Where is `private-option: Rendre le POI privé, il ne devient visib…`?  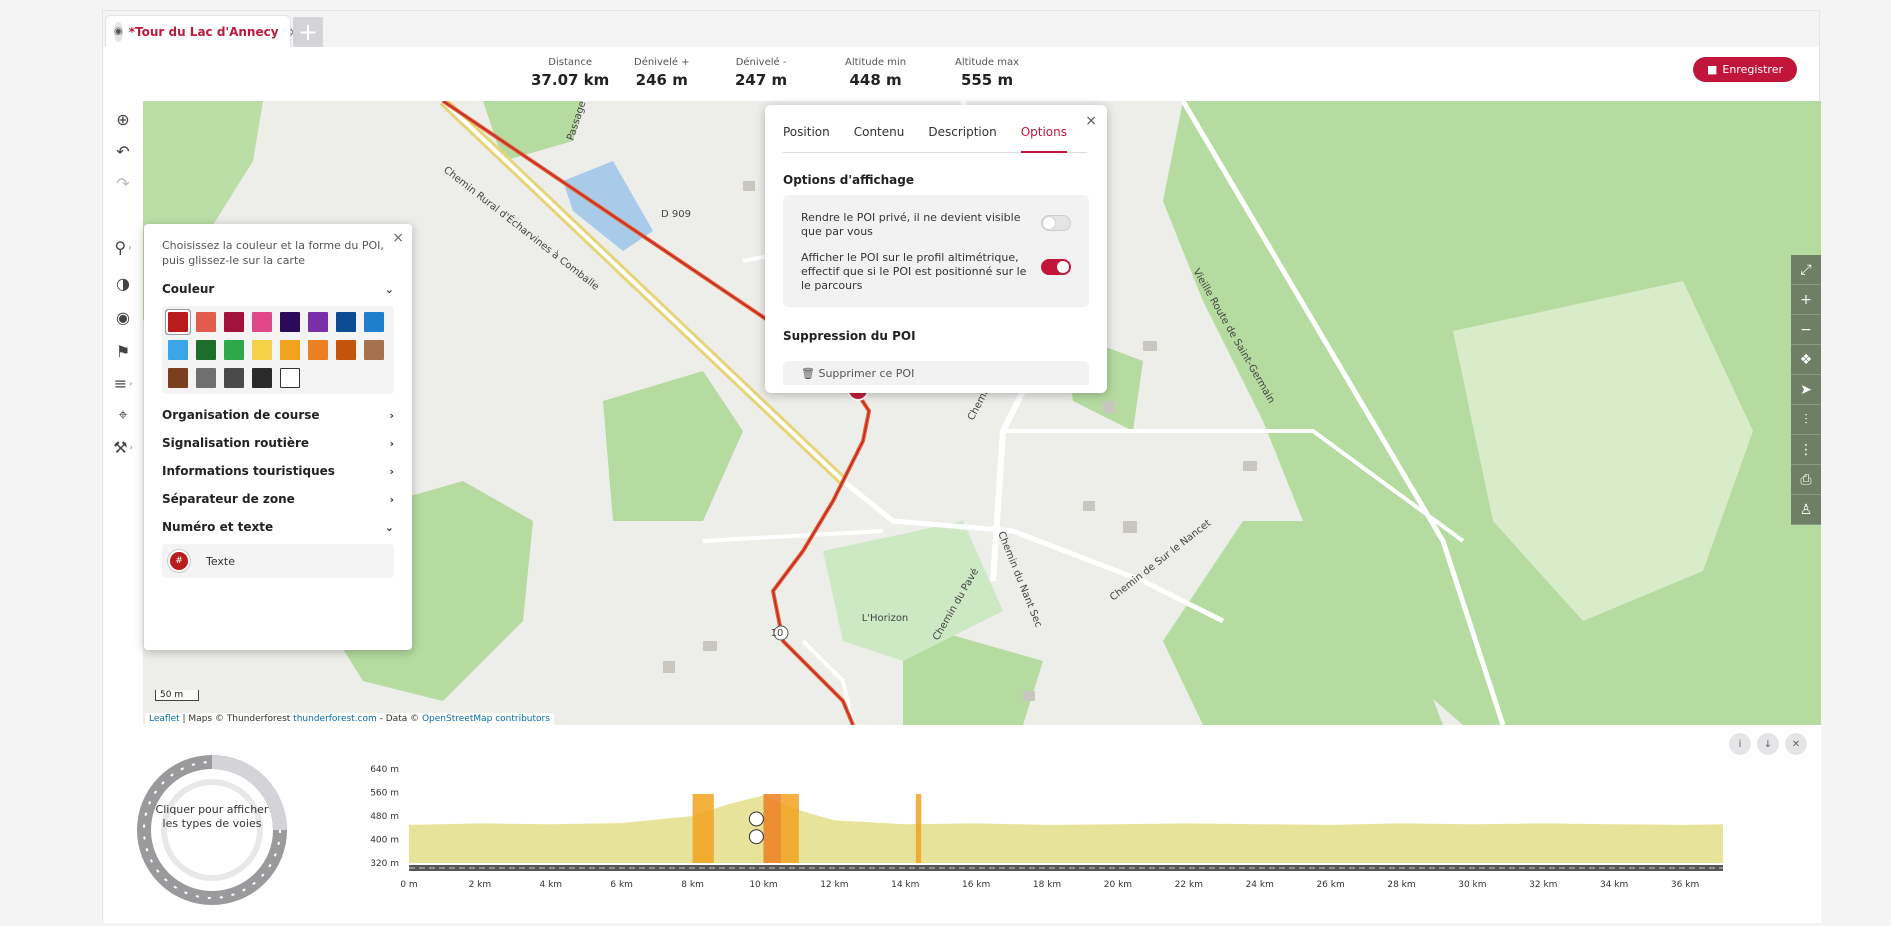
private-option: Rendre le POI privé, il ne devient visib… is located at coordinates (945, 225).